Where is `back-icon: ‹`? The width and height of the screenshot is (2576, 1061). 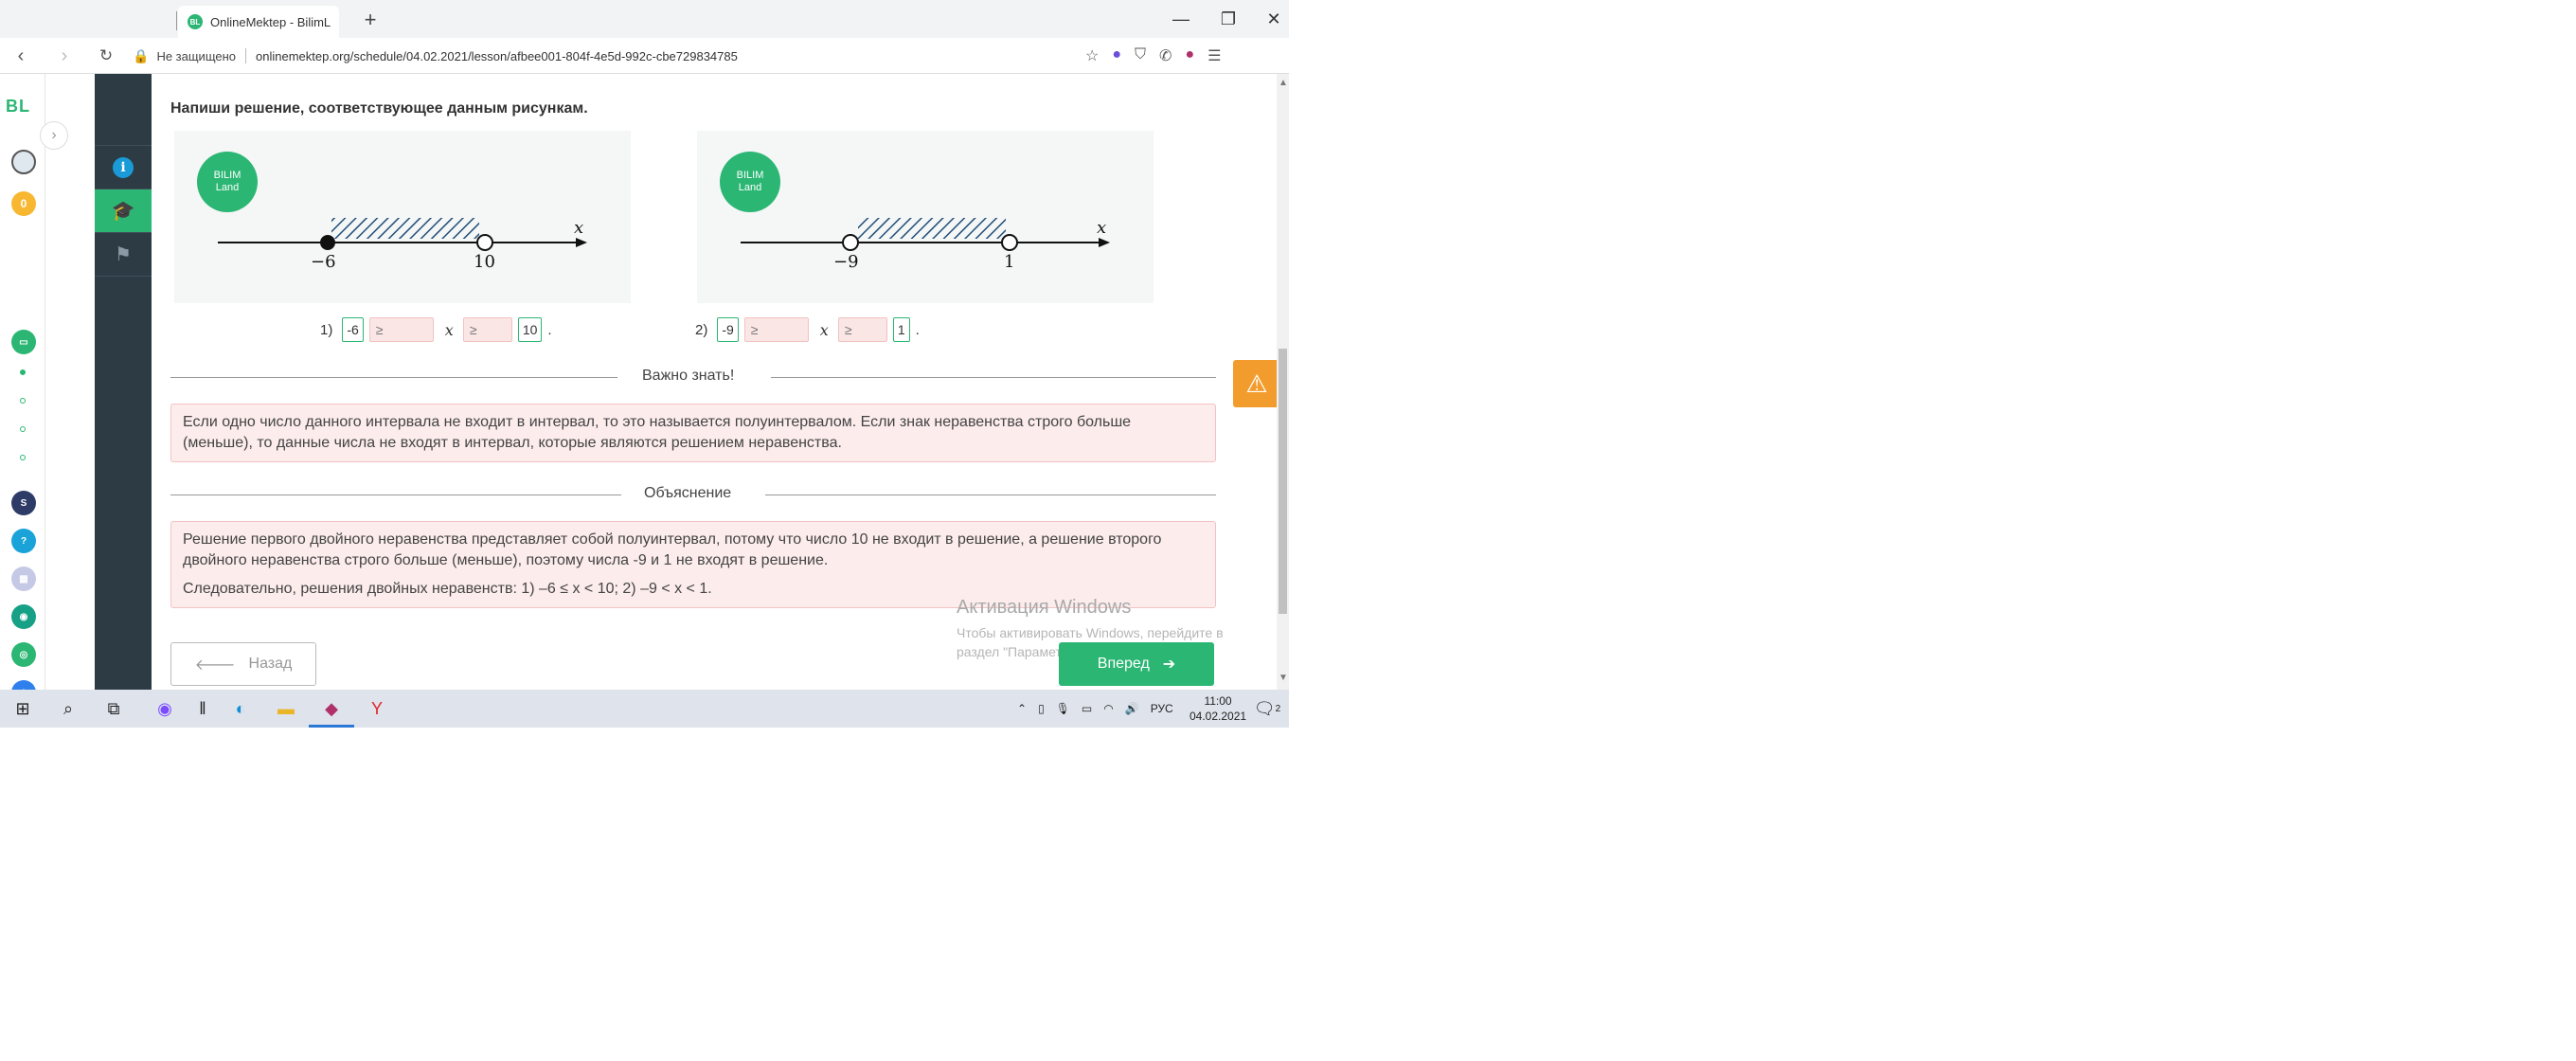 back-icon: ‹ is located at coordinates (20, 56).